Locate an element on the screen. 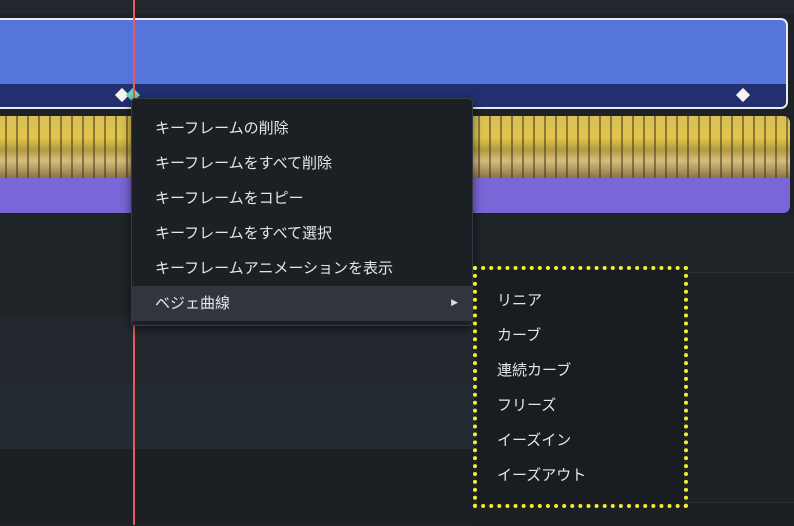  submenu-arrow-icon: ▶ is located at coordinates (454, 303).